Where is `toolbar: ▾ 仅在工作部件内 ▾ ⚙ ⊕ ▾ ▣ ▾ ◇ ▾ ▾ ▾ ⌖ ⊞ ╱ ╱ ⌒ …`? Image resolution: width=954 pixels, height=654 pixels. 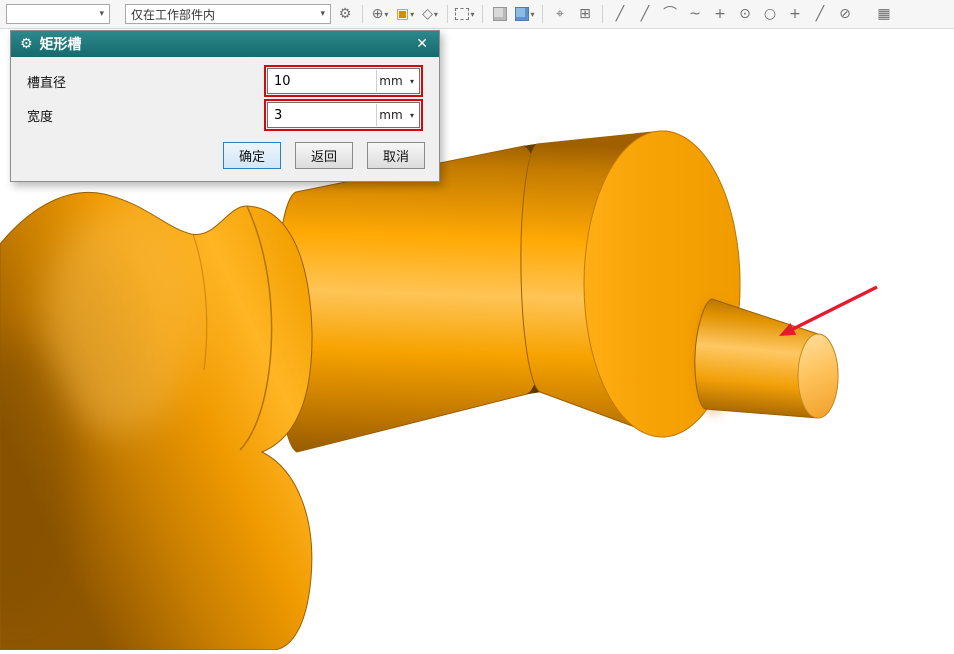
toolbar: ▾ 仅在工作部件内 ▾ ⚙ ⊕ ▾ ▣ ▾ ◇ ▾ ▾ ▾ ⌖ ⊞ ╱ ╱ ⌒ … is located at coordinates (477, 14).